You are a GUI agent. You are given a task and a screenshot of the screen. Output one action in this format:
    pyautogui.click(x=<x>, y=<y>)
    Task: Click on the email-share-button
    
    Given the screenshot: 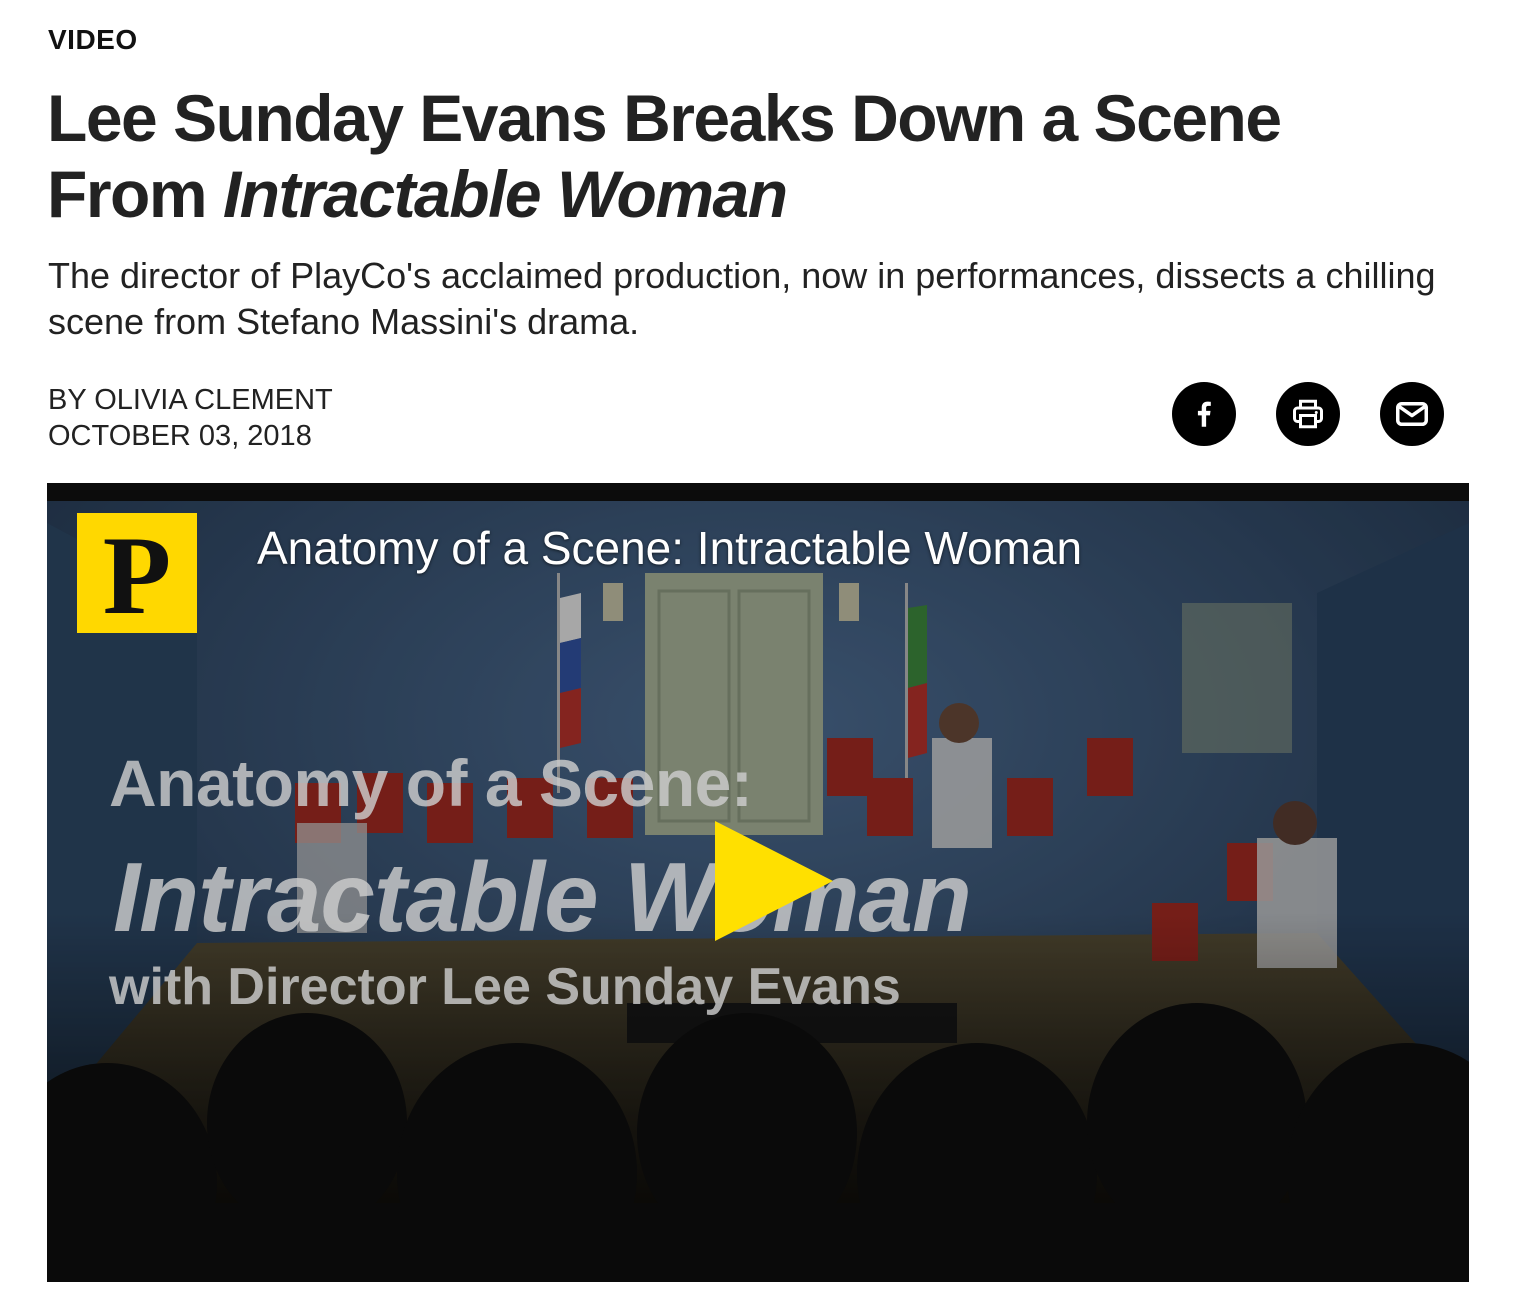 What is the action you would take?
    pyautogui.click(x=1412, y=414)
    